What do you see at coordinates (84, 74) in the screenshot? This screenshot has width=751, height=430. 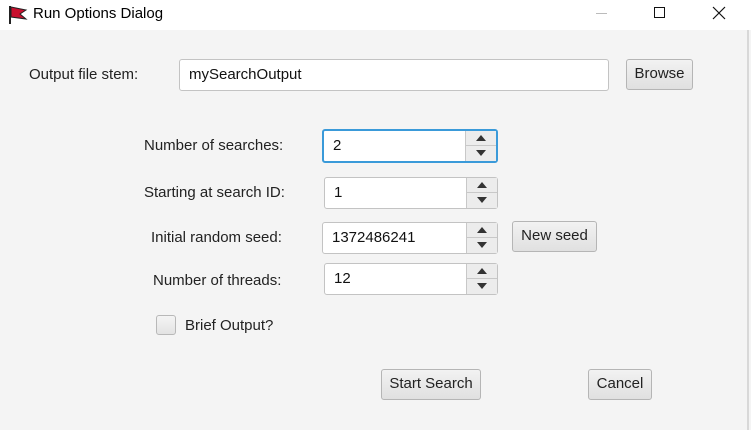 I see `output-stem-label: Output file stem:` at bounding box center [84, 74].